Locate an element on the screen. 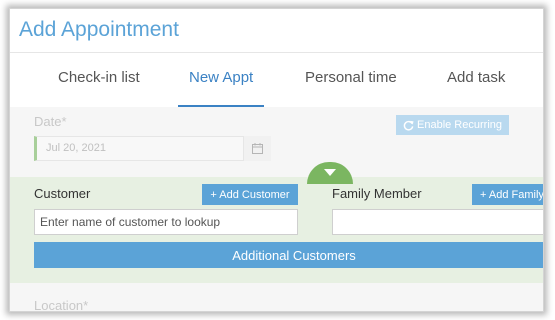 The height and width of the screenshot is (320, 555). tab-add-task: Add task is located at coordinates (476, 77).